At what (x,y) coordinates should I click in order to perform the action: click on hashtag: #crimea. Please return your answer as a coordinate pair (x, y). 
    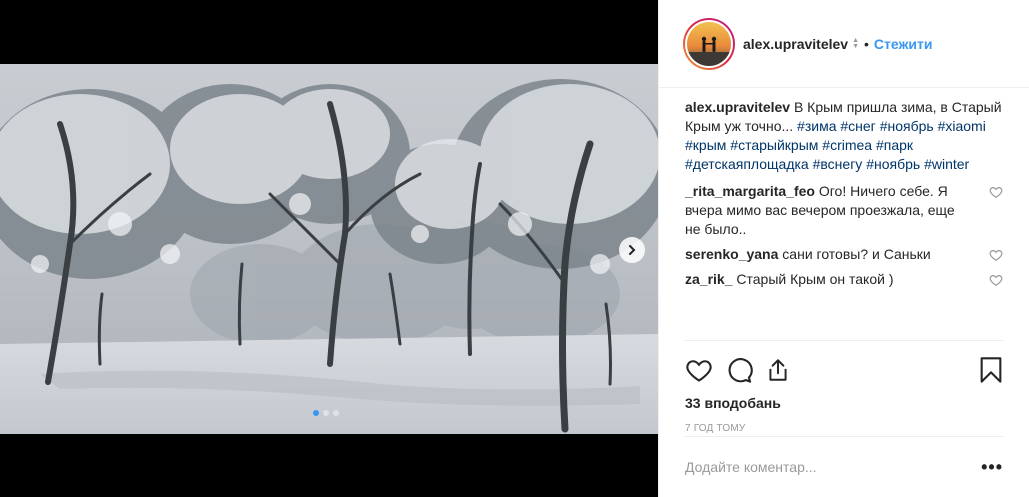
    Looking at the image, I should click on (847, 145).